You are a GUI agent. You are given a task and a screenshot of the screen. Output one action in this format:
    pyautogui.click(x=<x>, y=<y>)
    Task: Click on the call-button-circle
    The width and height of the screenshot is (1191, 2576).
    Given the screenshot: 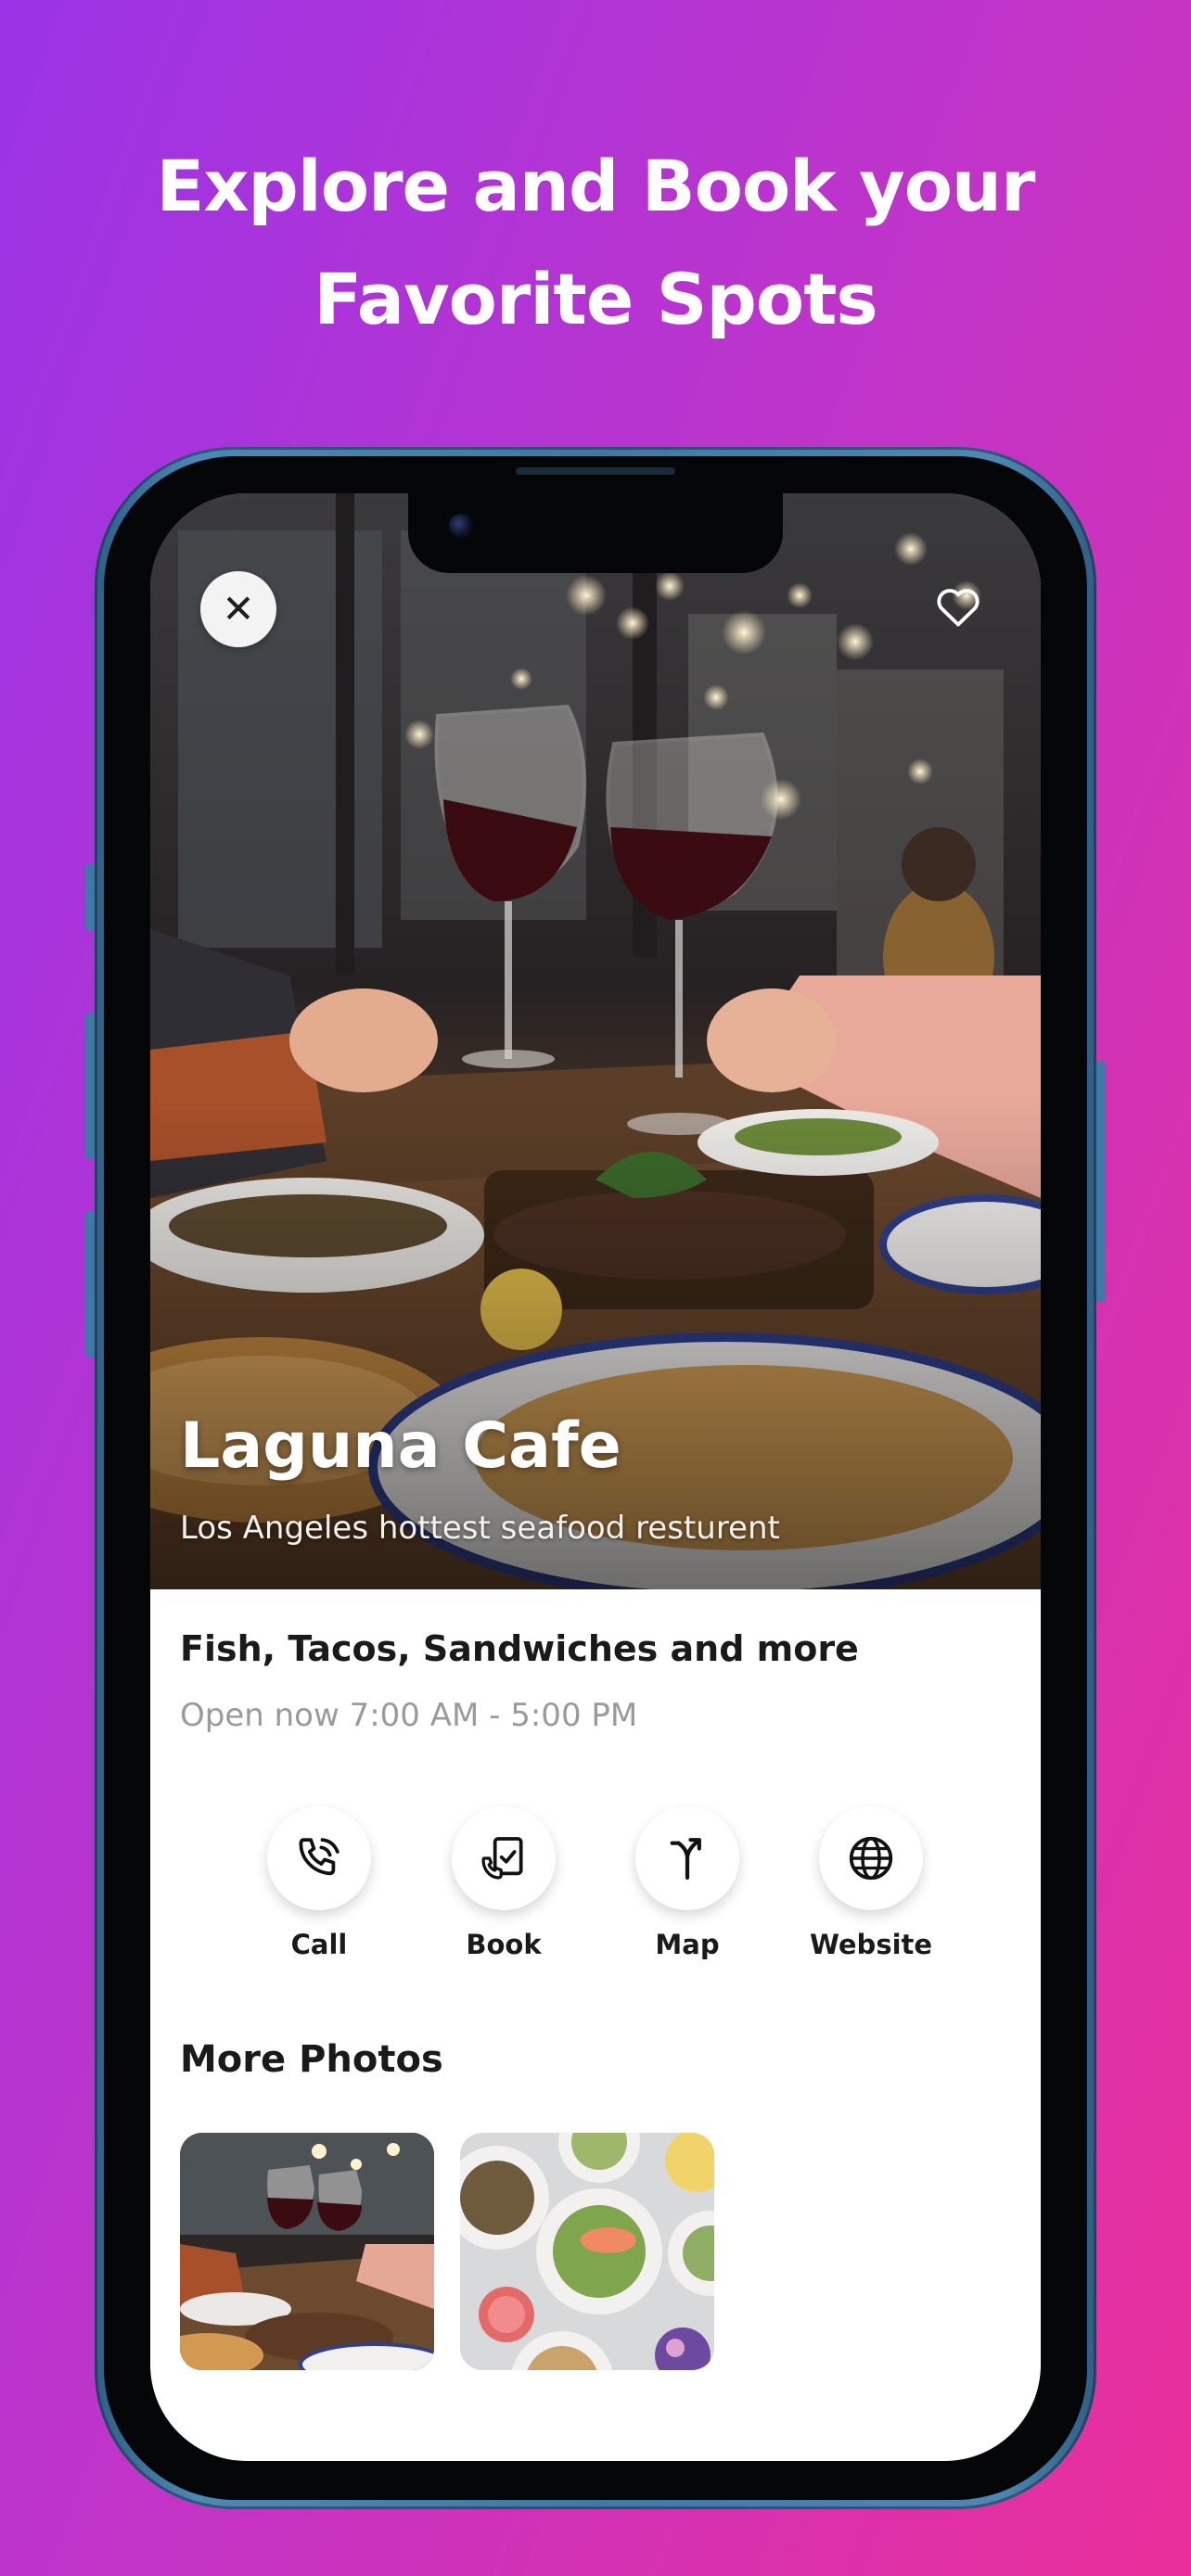 What is the action you would take?
    pyautogui.click(x=319, y=1858)
    